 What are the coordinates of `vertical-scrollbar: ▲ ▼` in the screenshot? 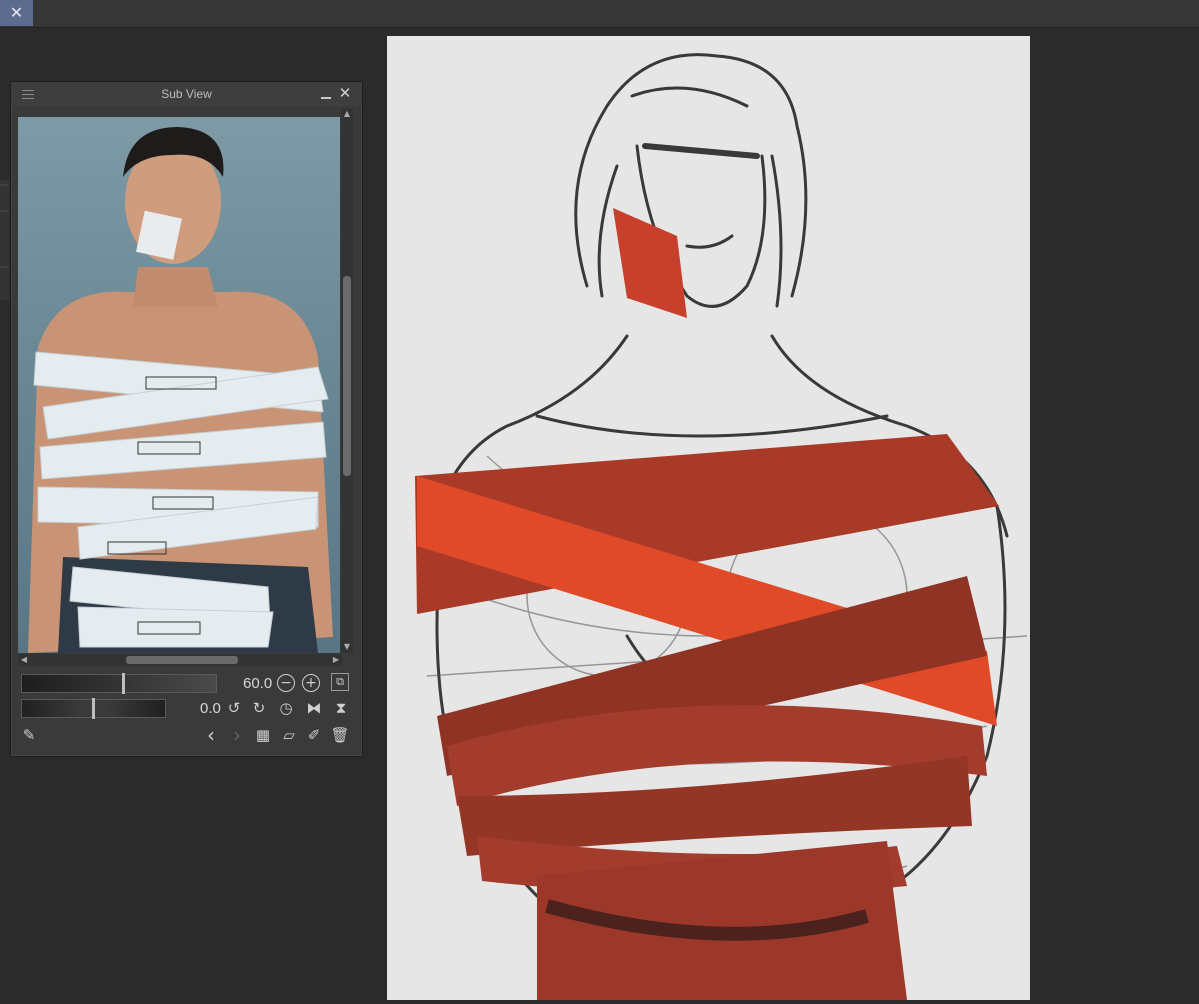 It's located at (347, 380).